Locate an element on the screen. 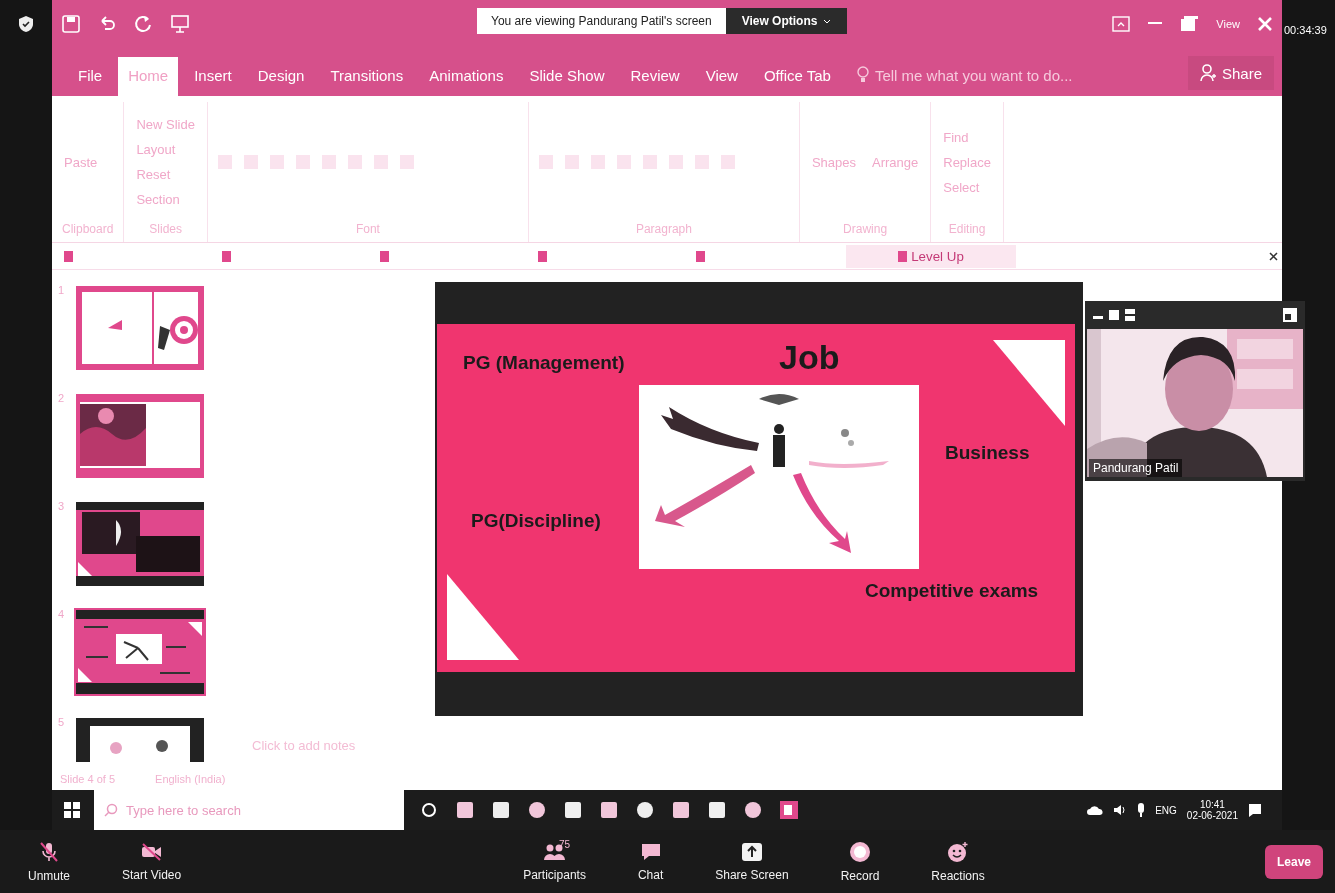 Image resolution: width=1335 pixels, height=893 pixels. toolbar-button: Unmute is located at coordinates (49, 861).